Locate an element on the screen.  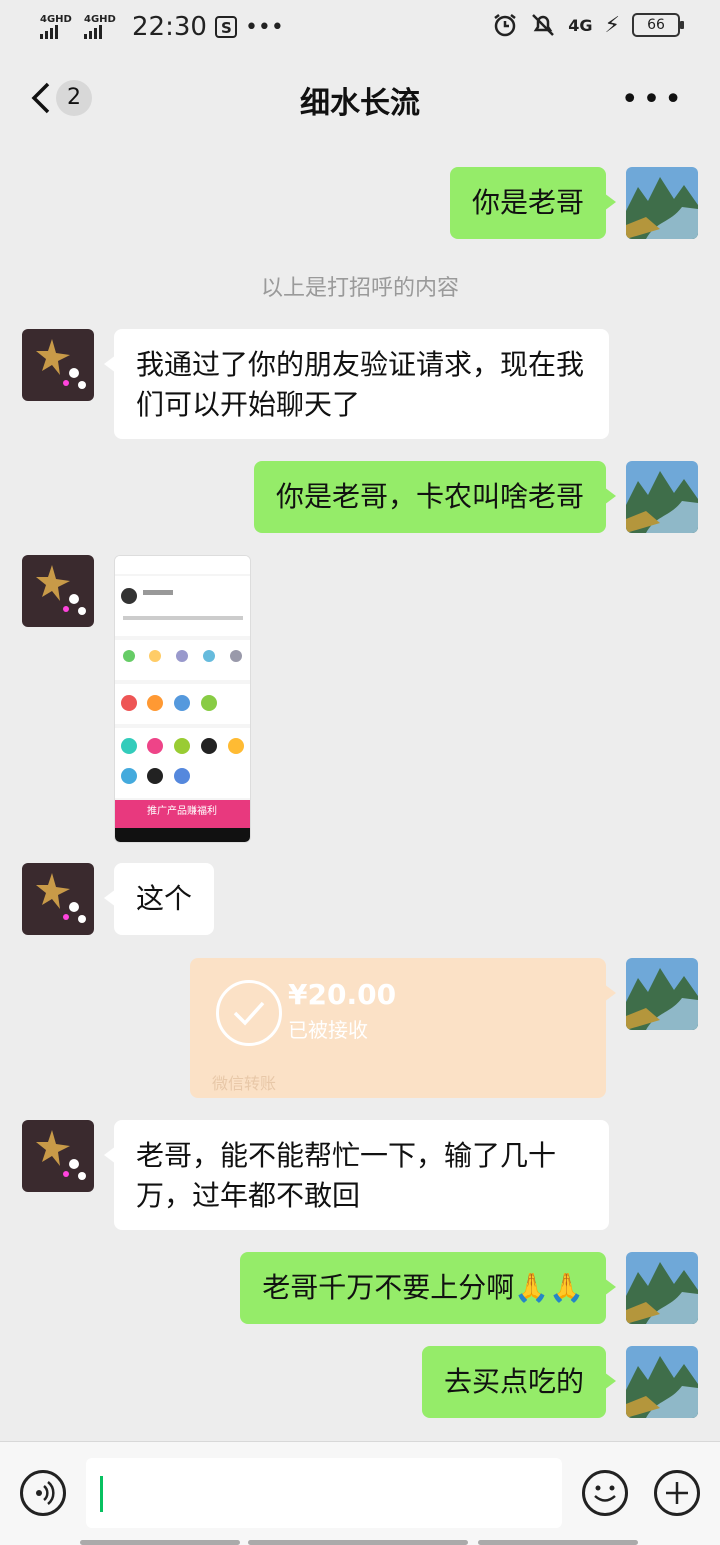
transfer-card: ¥20.00 已被接收 微信转账 is located at coordinates (403, 1028).